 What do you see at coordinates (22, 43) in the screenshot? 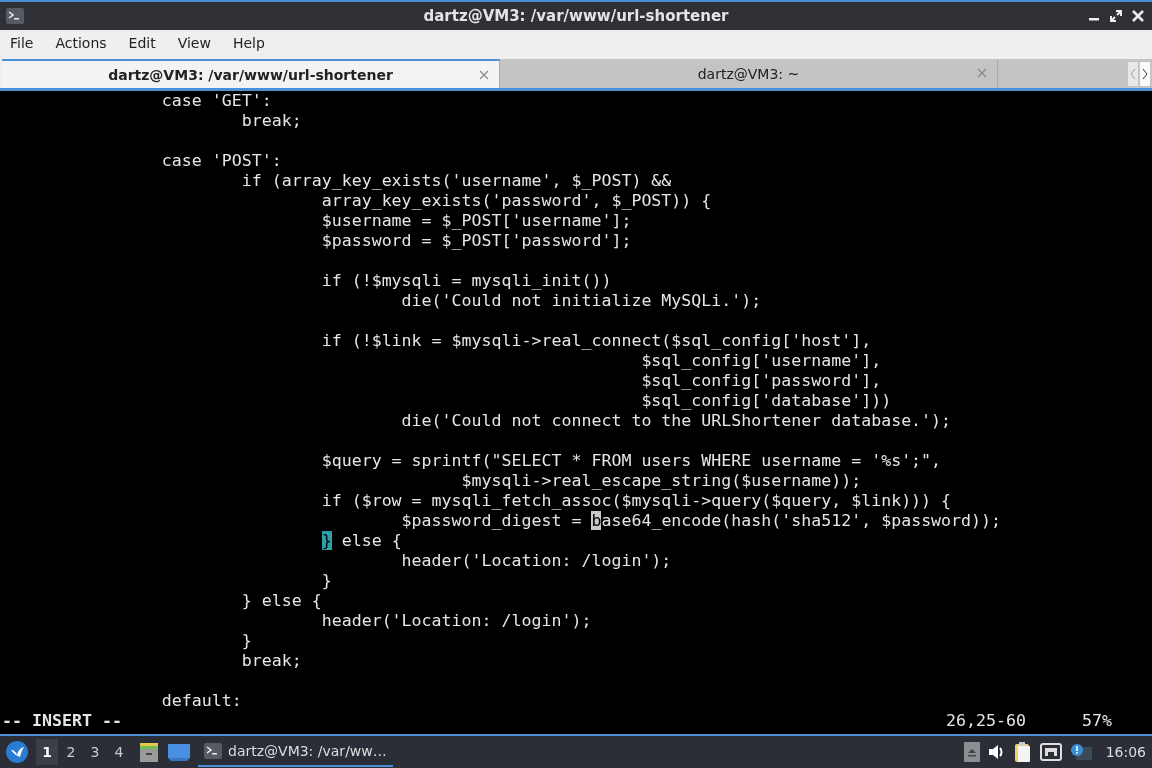
I see `menu-item: File` at bounding box center [22, 43].